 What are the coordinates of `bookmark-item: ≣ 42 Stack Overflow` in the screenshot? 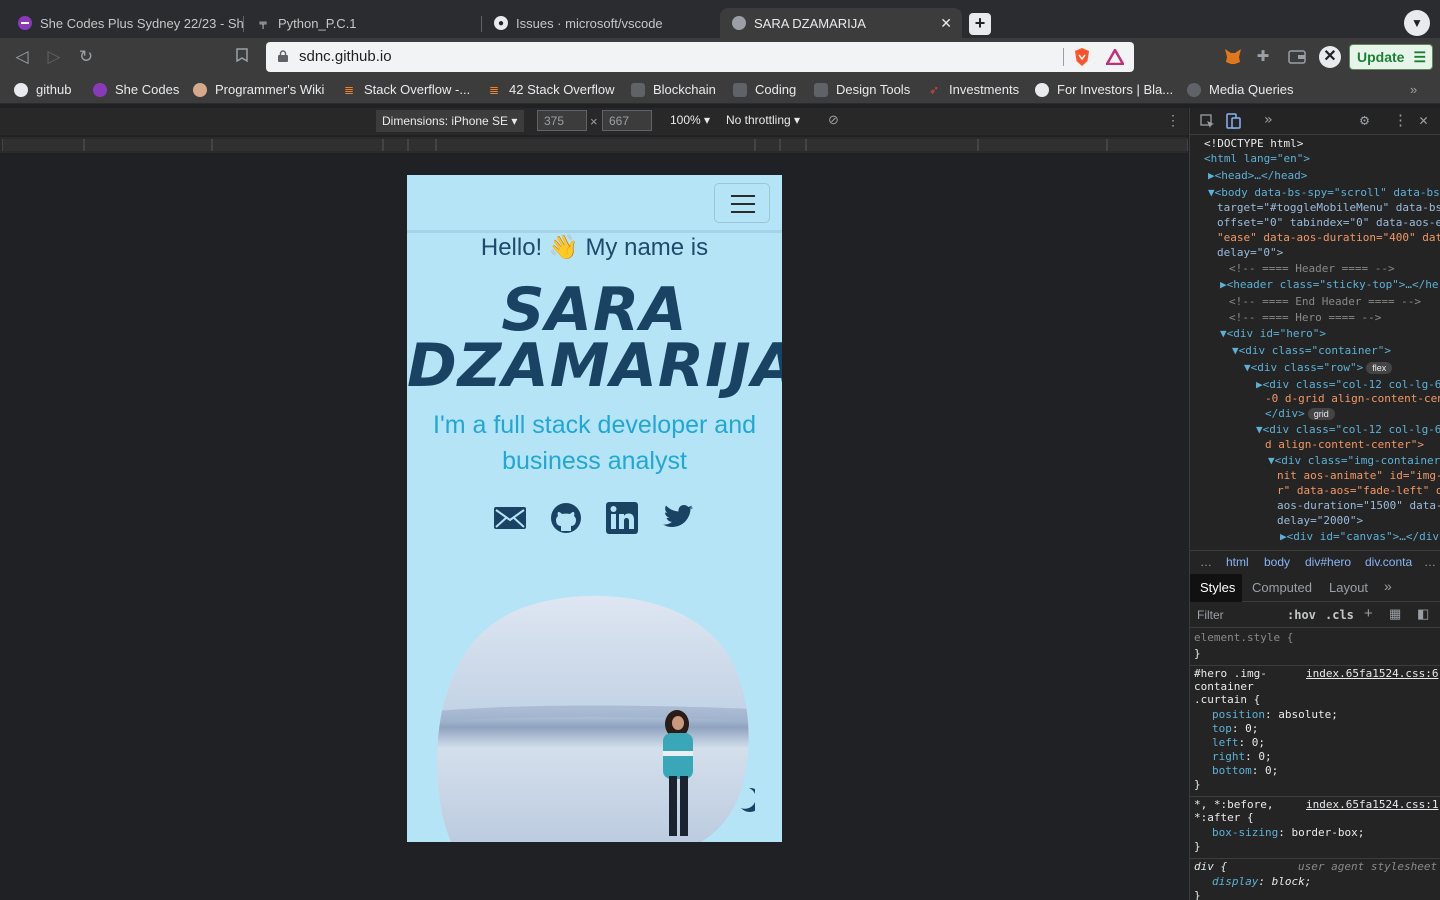 It's located at (551, 89).